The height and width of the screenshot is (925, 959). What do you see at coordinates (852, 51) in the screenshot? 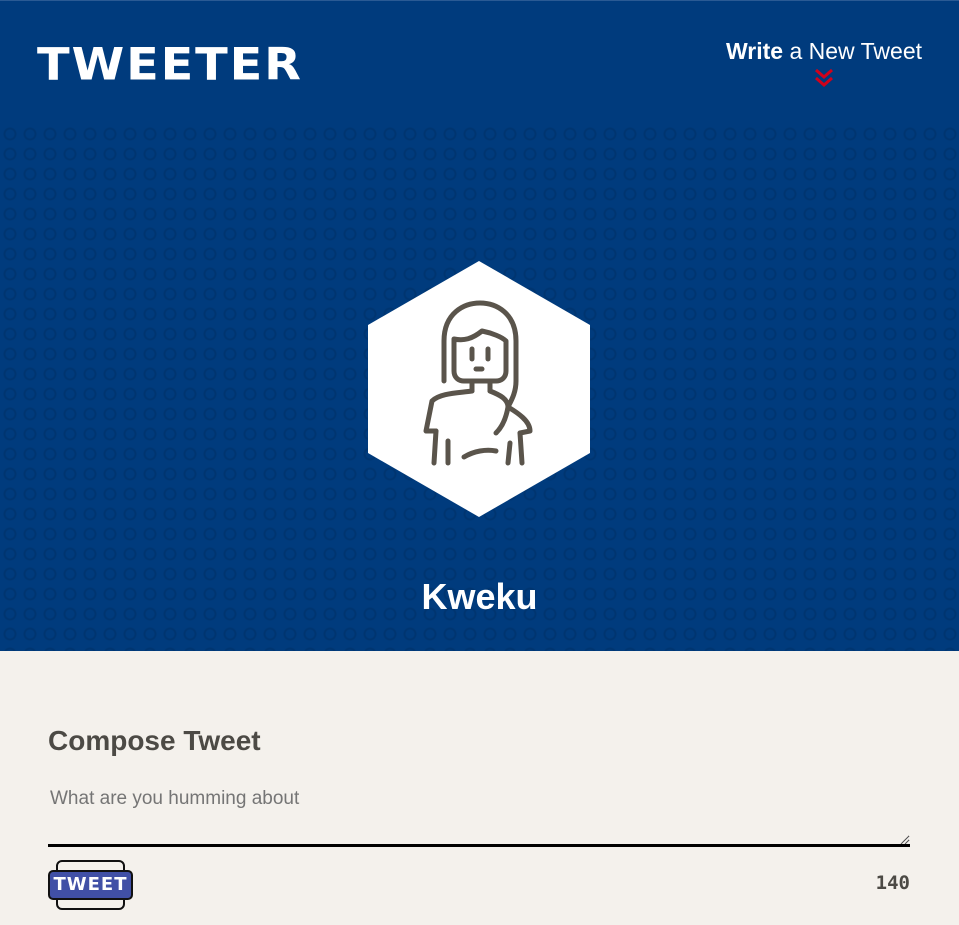
I see `write-link-text: a New Tweet` at bounding box center [852, 51].